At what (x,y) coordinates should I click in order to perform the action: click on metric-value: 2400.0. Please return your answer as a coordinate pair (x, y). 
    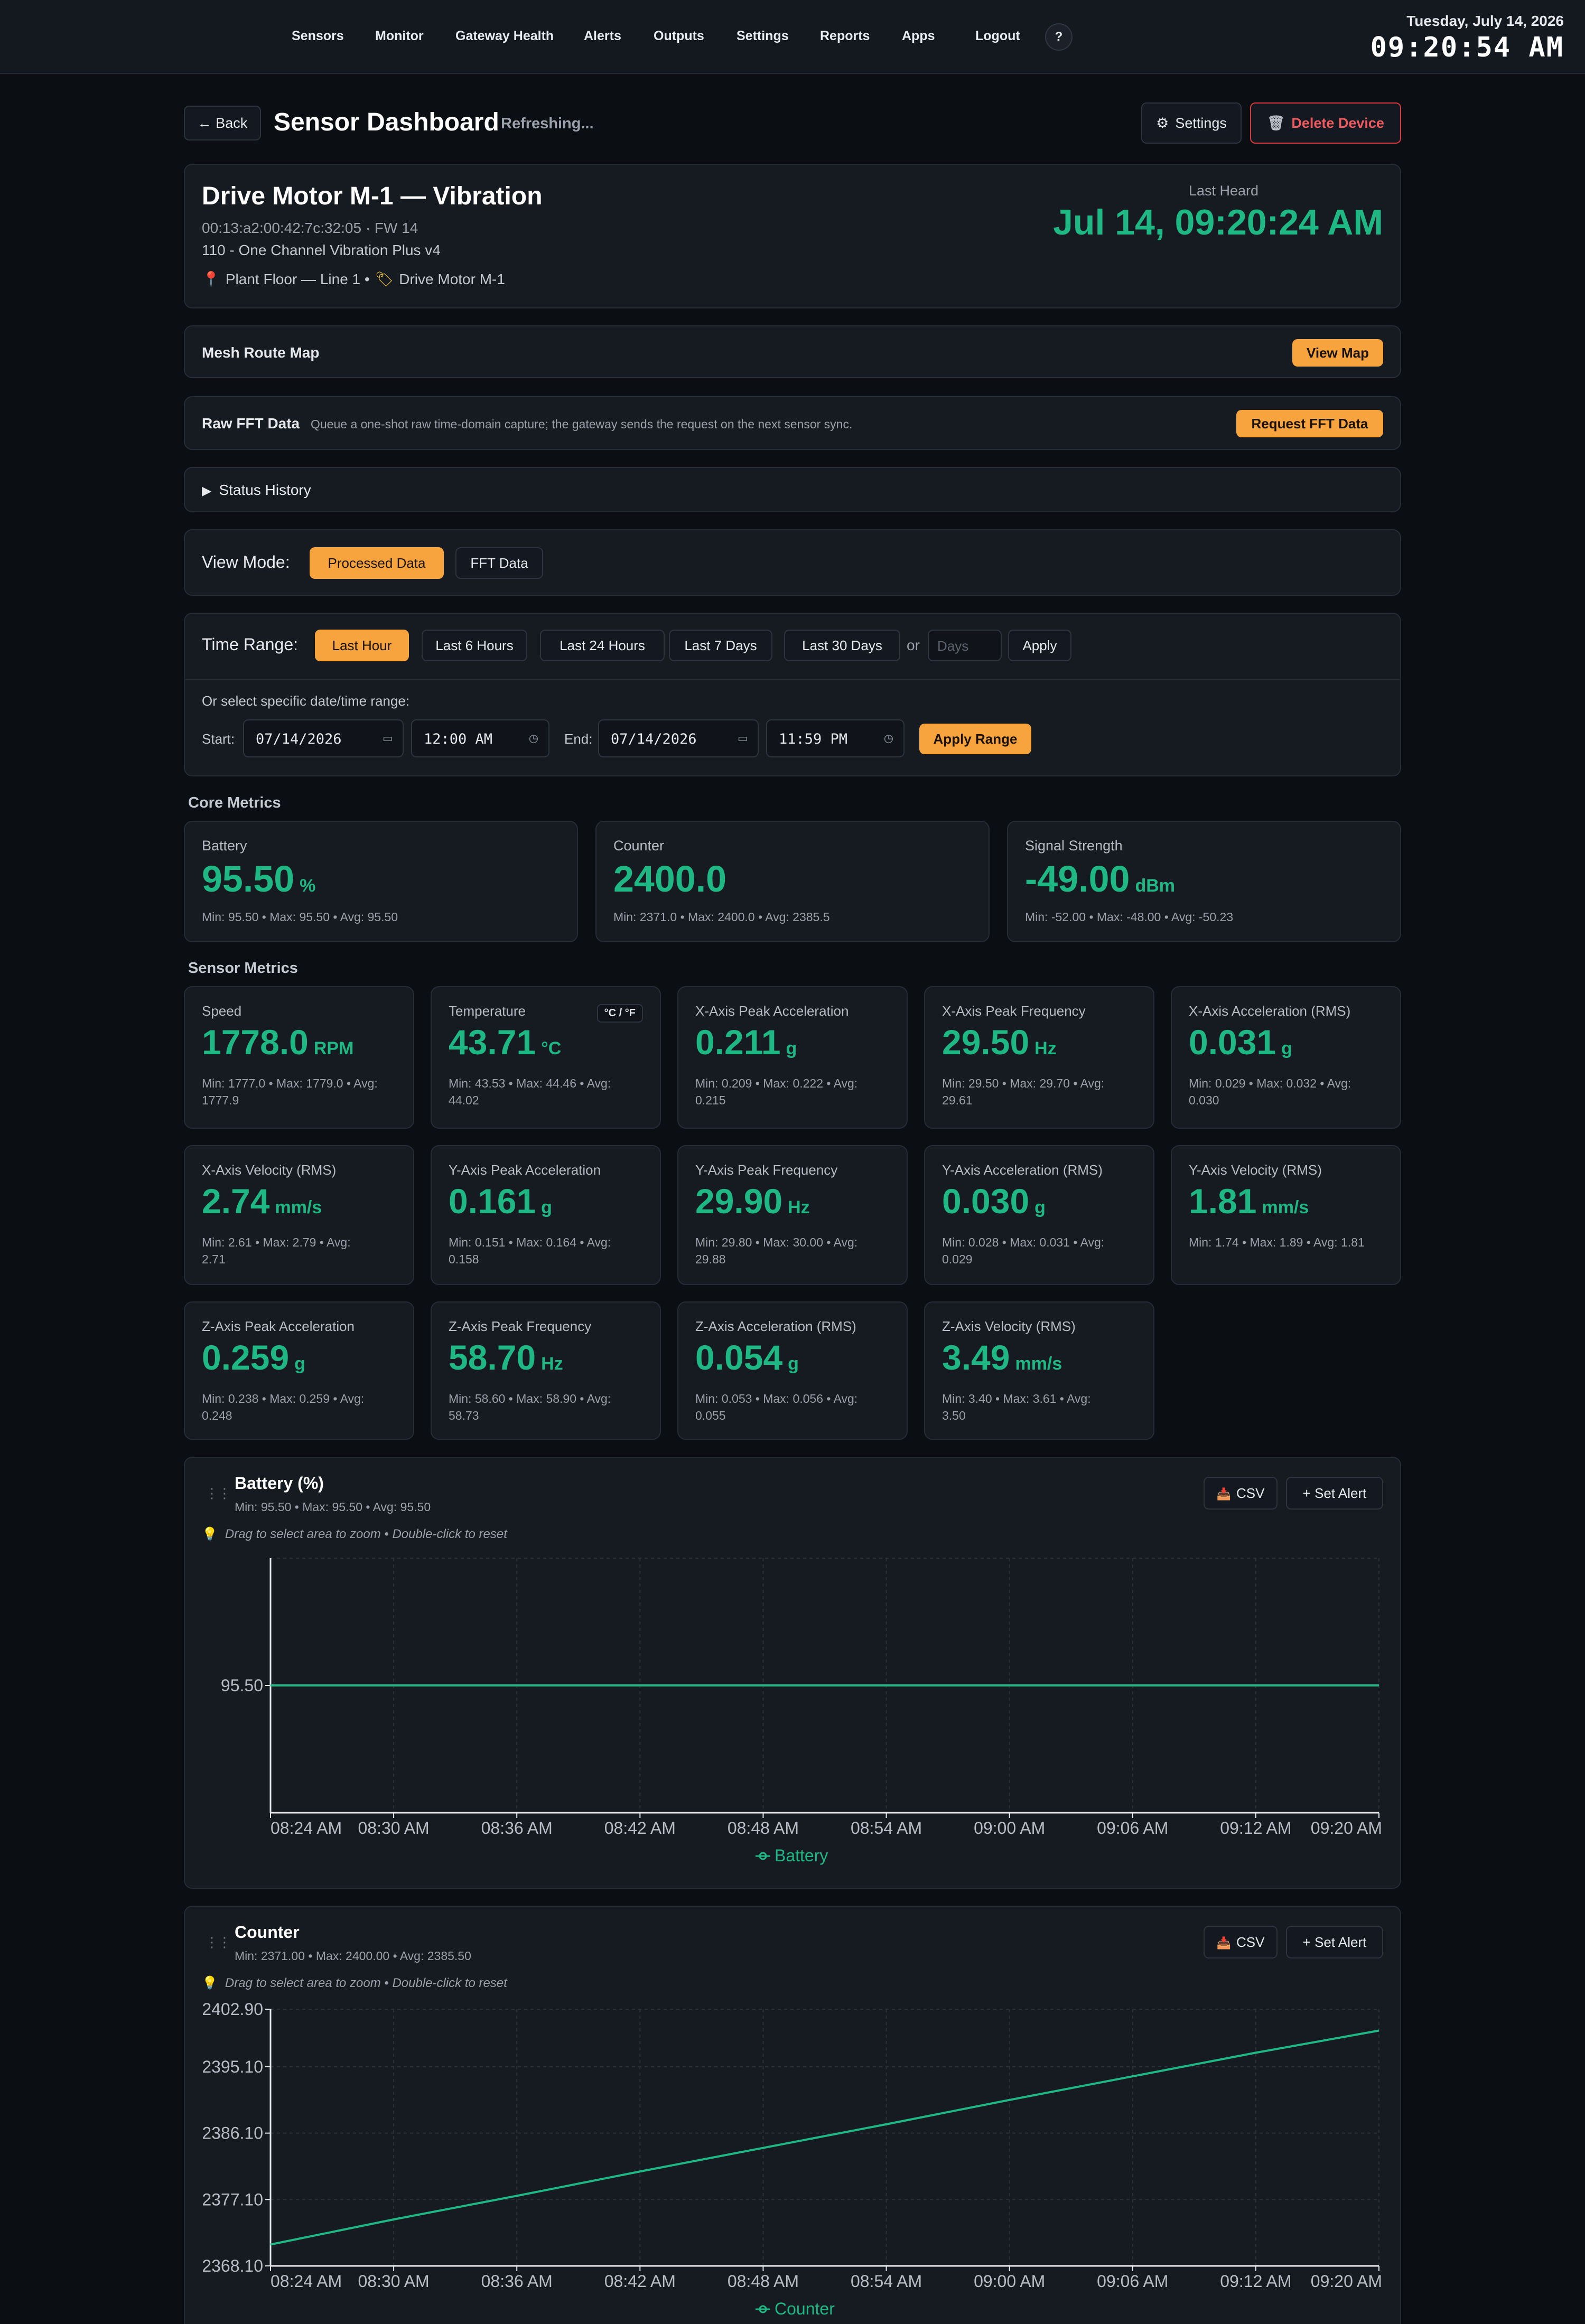
    Looking at the image, I should click on (672, 879).